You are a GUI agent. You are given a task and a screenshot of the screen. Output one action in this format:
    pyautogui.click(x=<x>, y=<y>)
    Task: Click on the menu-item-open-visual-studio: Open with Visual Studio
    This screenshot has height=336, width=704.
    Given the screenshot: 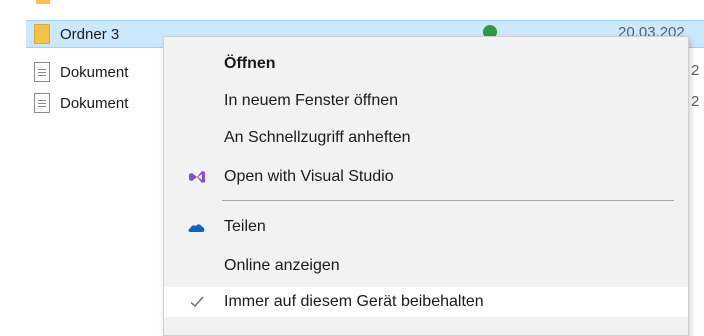 What is the action you would take?
    pyautogui.click(x=426, y=177)
    